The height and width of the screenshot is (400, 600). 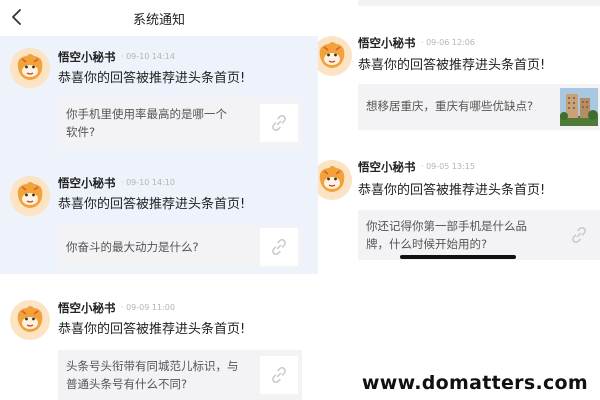 What do you see at coordinates (148, 307) in the screenshot?
I see `timestamp: · 09-09 11:00` at bounding box center [148, 307].